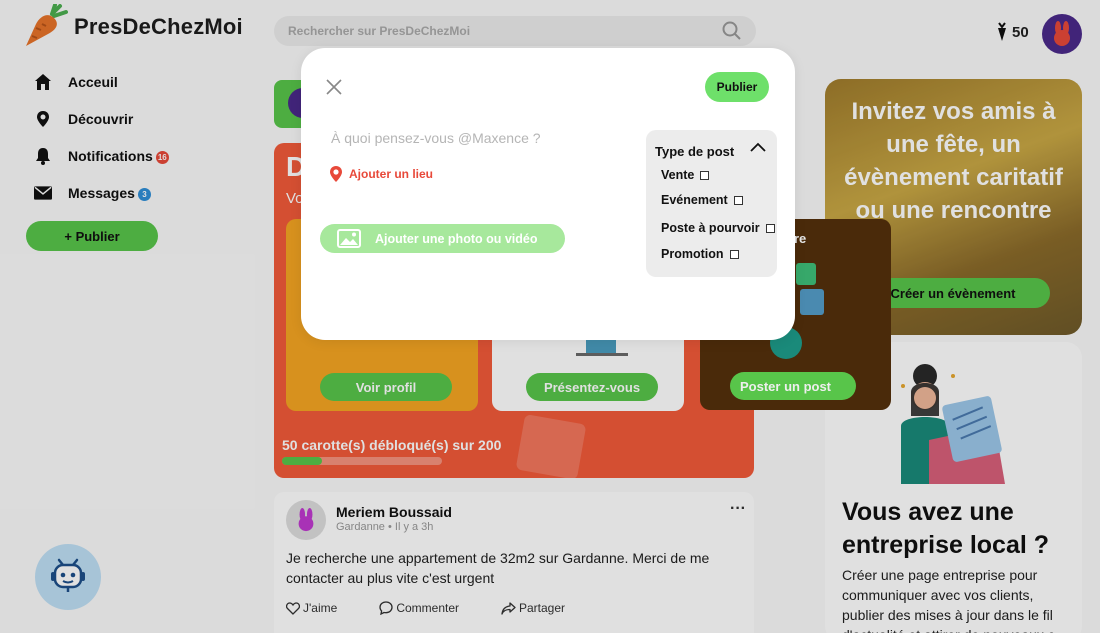 Image resolution: width=1100 pixels, height=633 pixels. I want to click on post-type-option-poste: Poste à pourvoir, so click(718, 228).